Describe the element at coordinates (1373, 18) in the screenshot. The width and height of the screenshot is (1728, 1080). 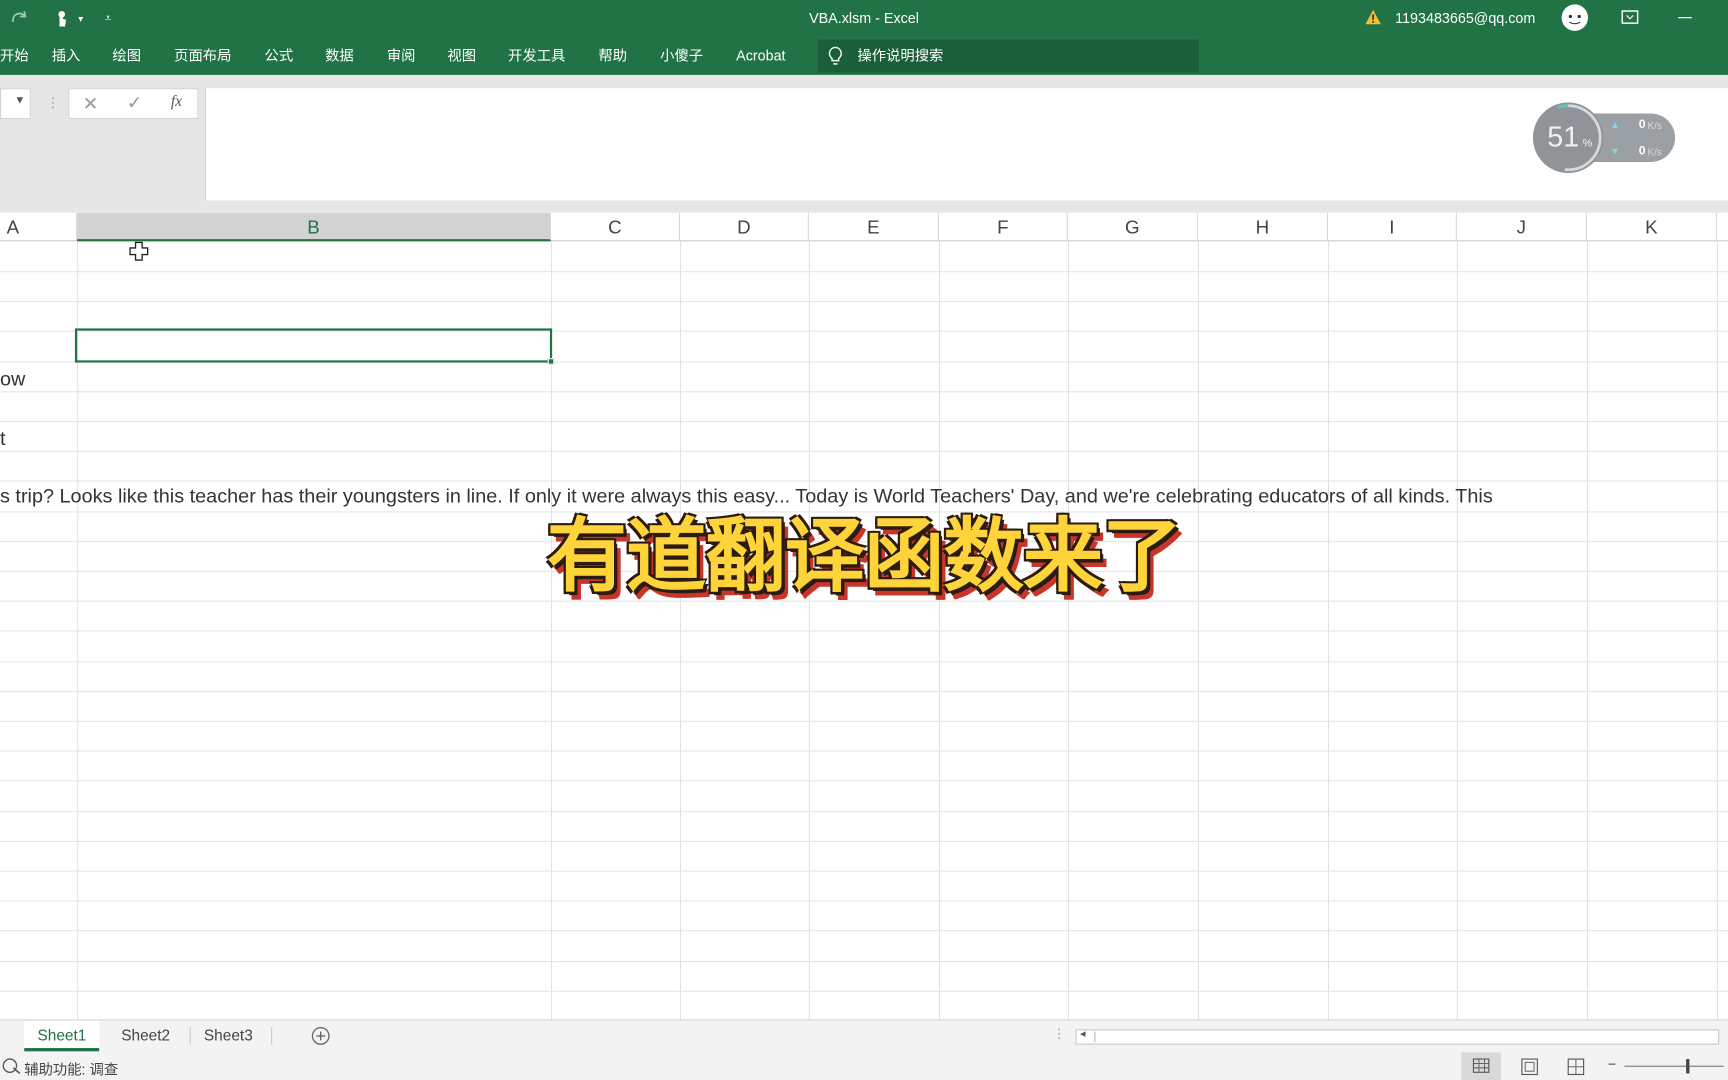
I see `warning-icon` at that location.